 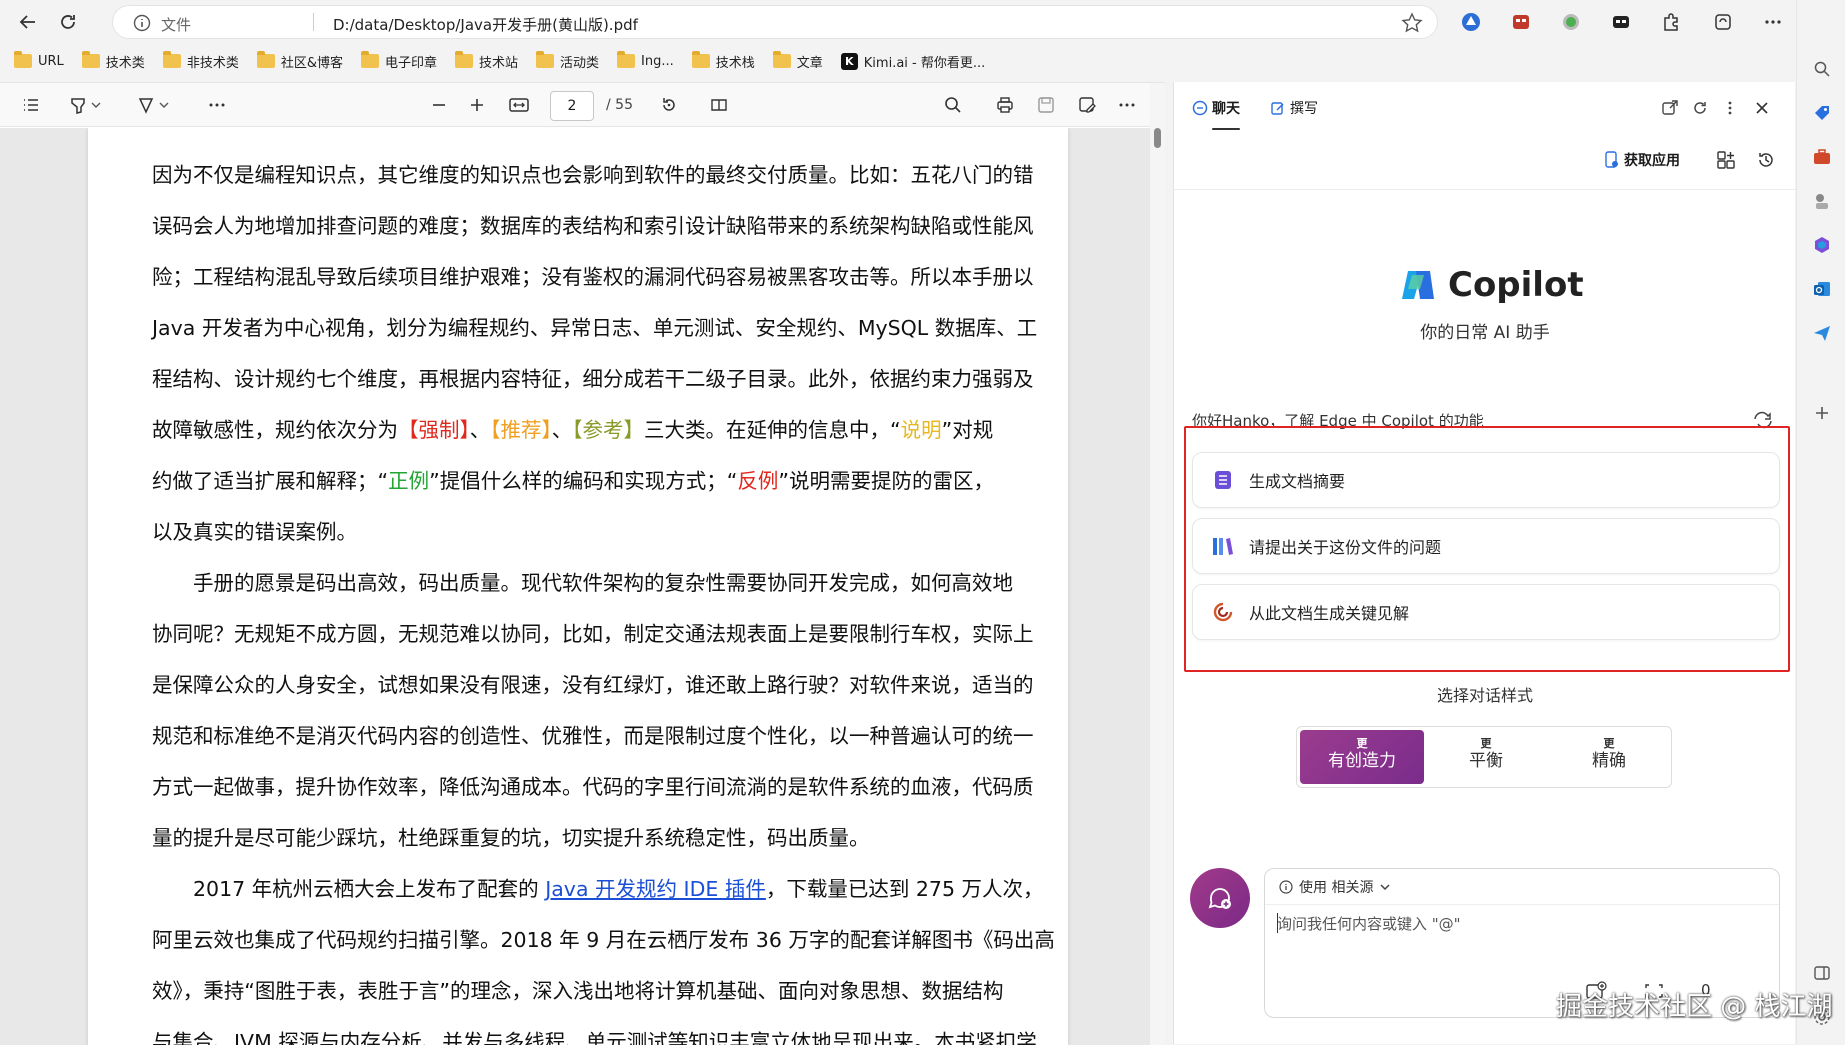 I want to click on extensions-puzzle-icon, so click(x=1671, y=22).